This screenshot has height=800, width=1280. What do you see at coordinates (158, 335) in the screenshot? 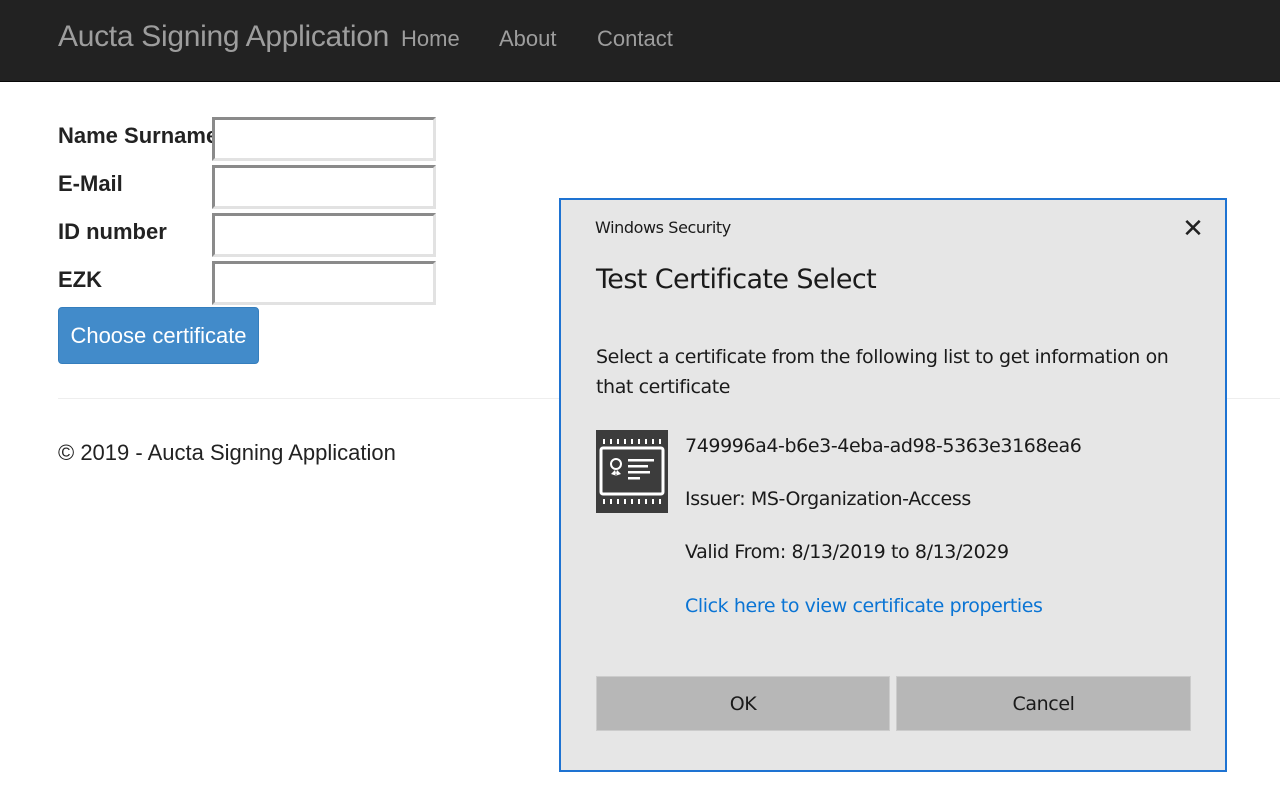
I see `choose-certificate-button: Choose certificate` at bounding box center [158, 335].